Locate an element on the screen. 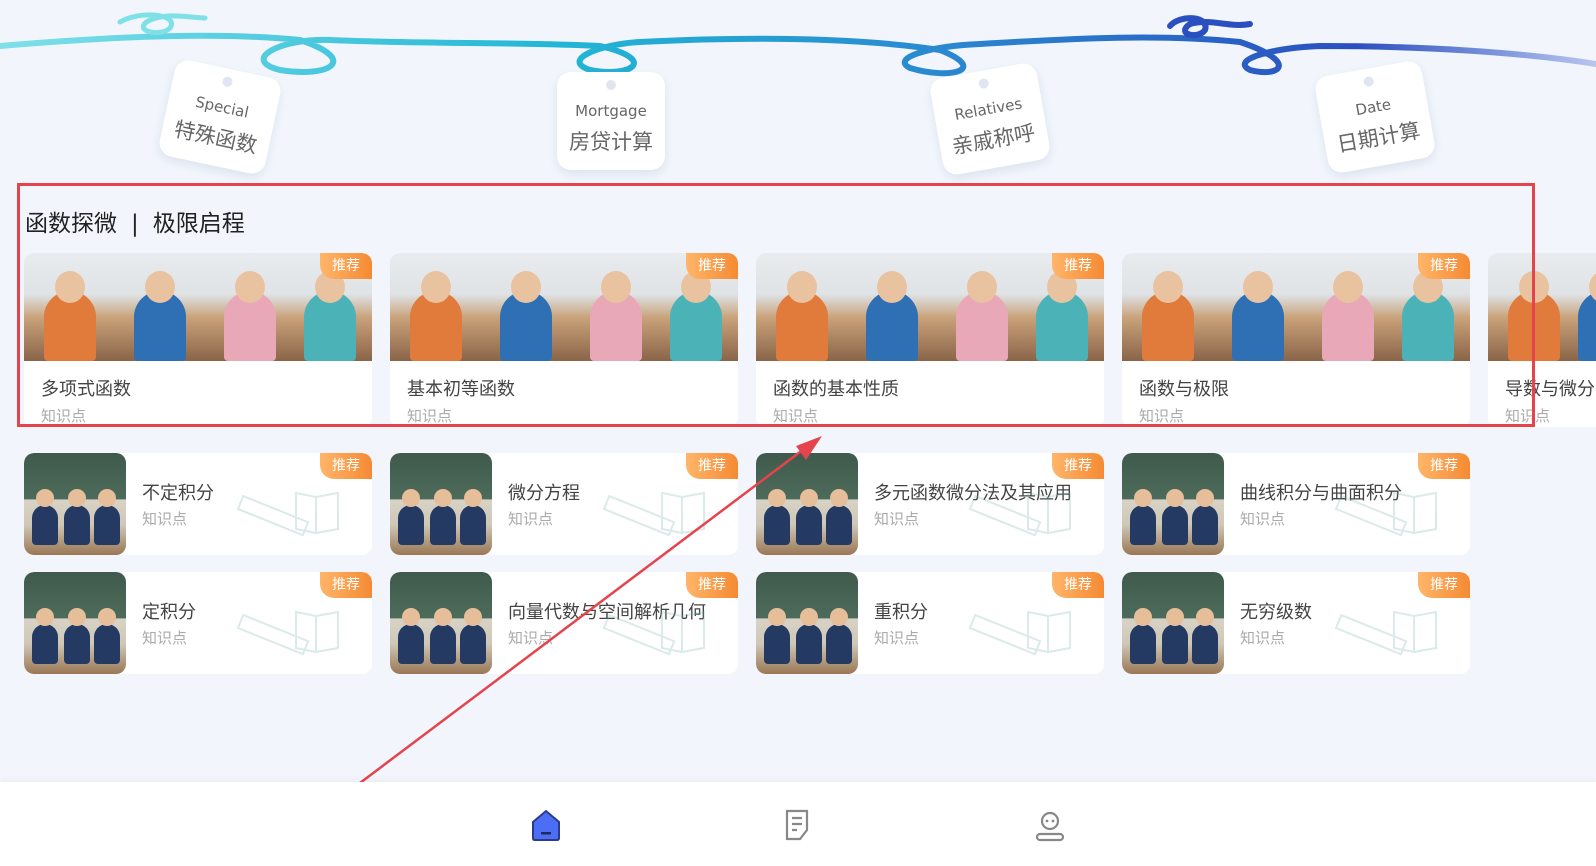 The height and width of the screenshot is (866, 1596). section-title-left: 函数探微 is located at coordinates (71, 224).